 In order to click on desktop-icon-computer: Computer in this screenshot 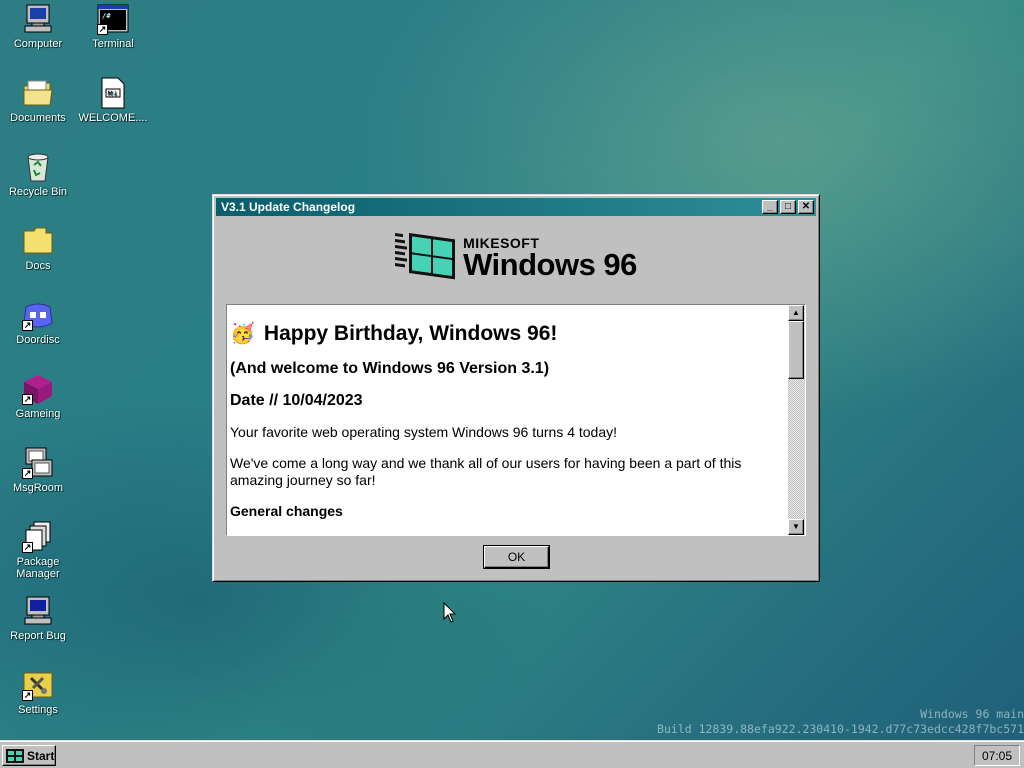, I will do `click(38, 26)`.